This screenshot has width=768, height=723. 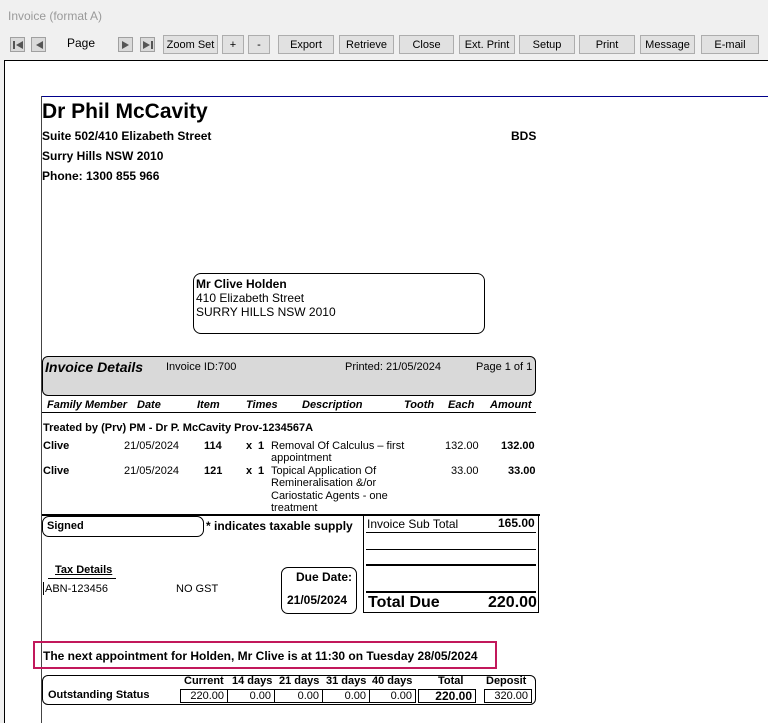 I want to click on col-family-member: Family Member, so click(x=87, y=405).